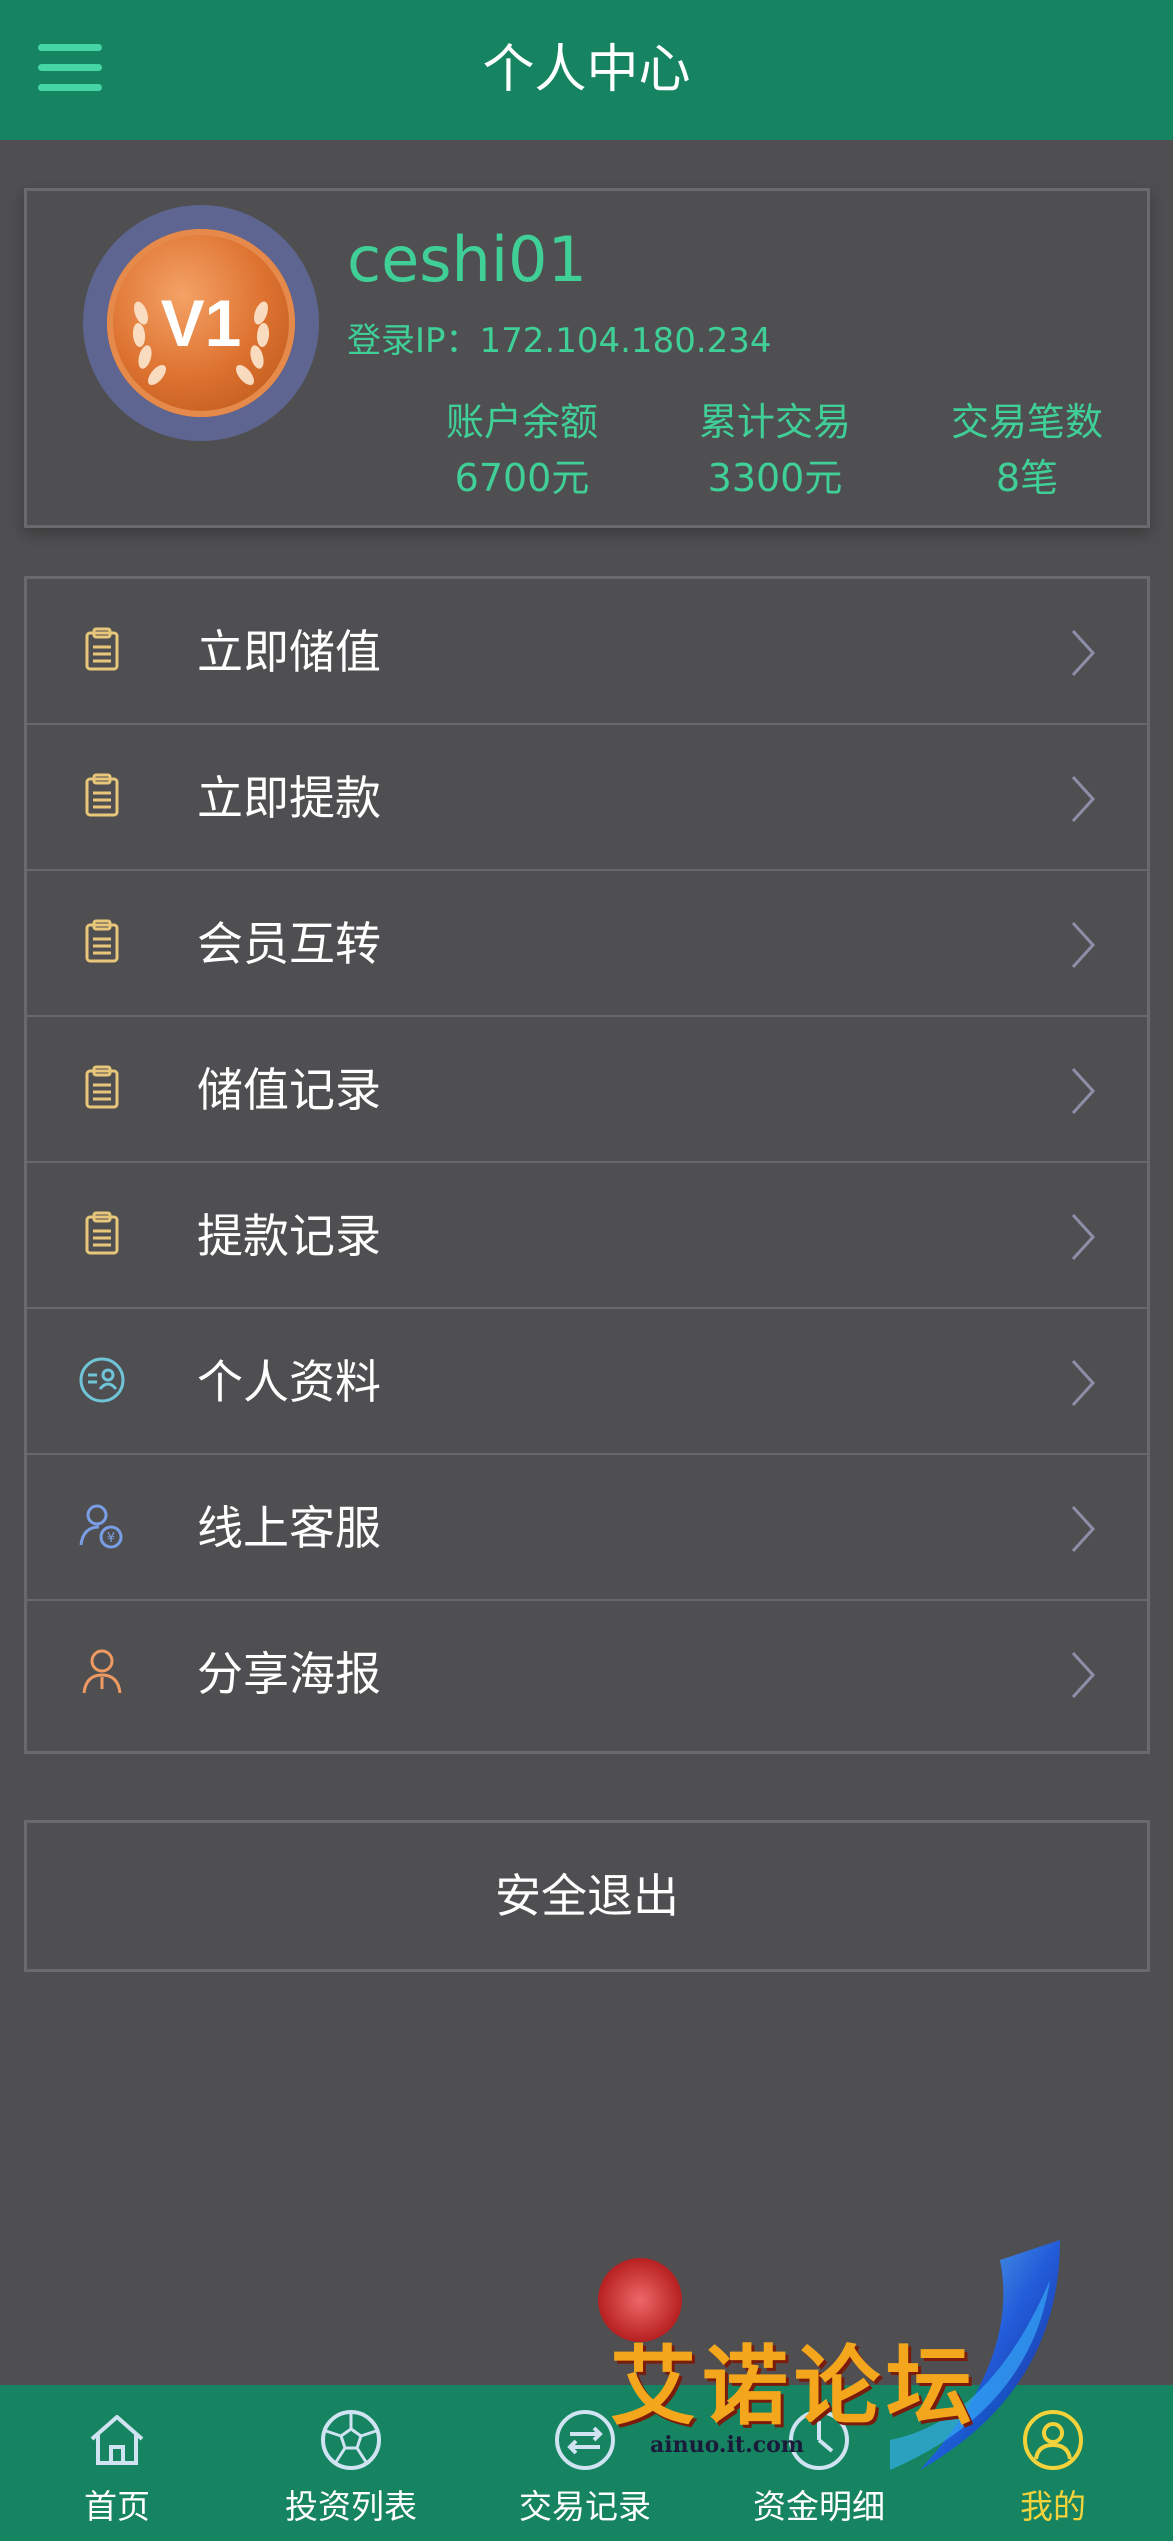 This screenshot has width=1173, height=2541. Describe the element at coordinates (727, 2445) in the screenshot. I see `watermark-url: ainuo.it.com` at that location.